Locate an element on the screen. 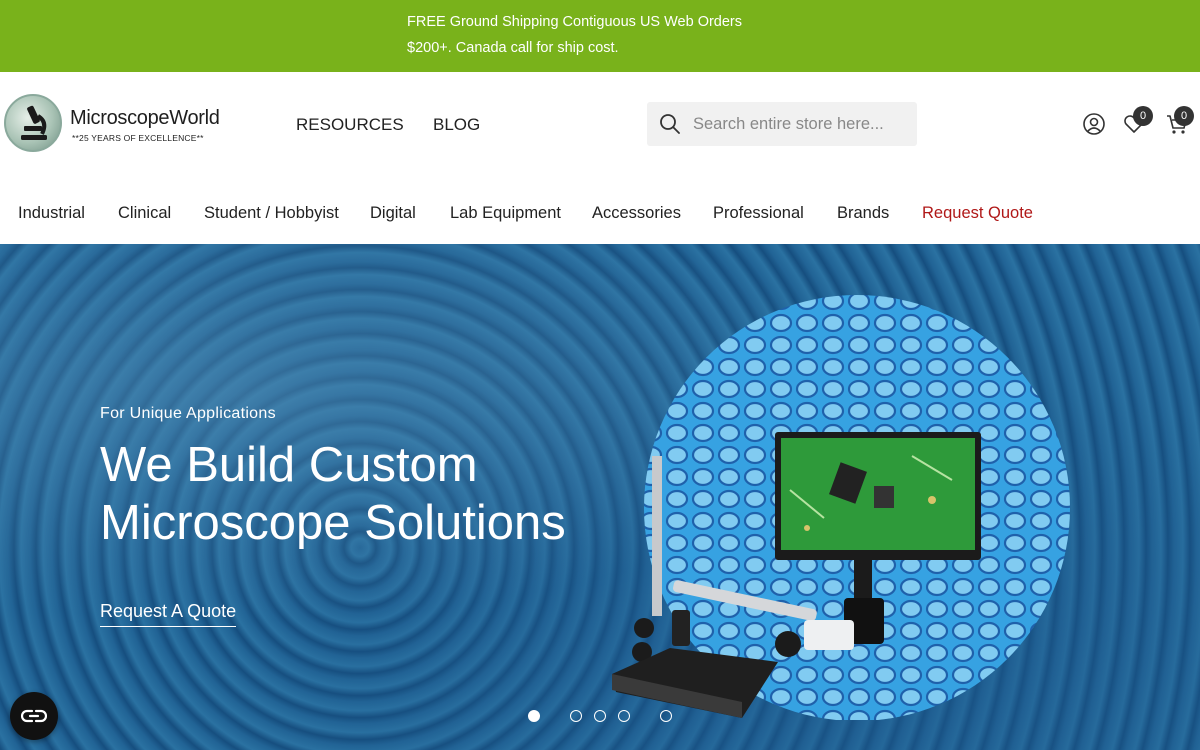 This screenshot has width=1200, height=750. request-quote-button: Request A Quote is located at coordinates (168, 614).